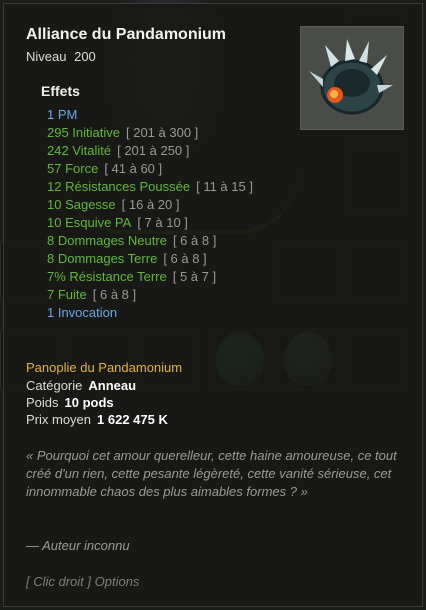 The image size is (426, 610). I want to click on category-label: Catégorie, so click(54, 385).